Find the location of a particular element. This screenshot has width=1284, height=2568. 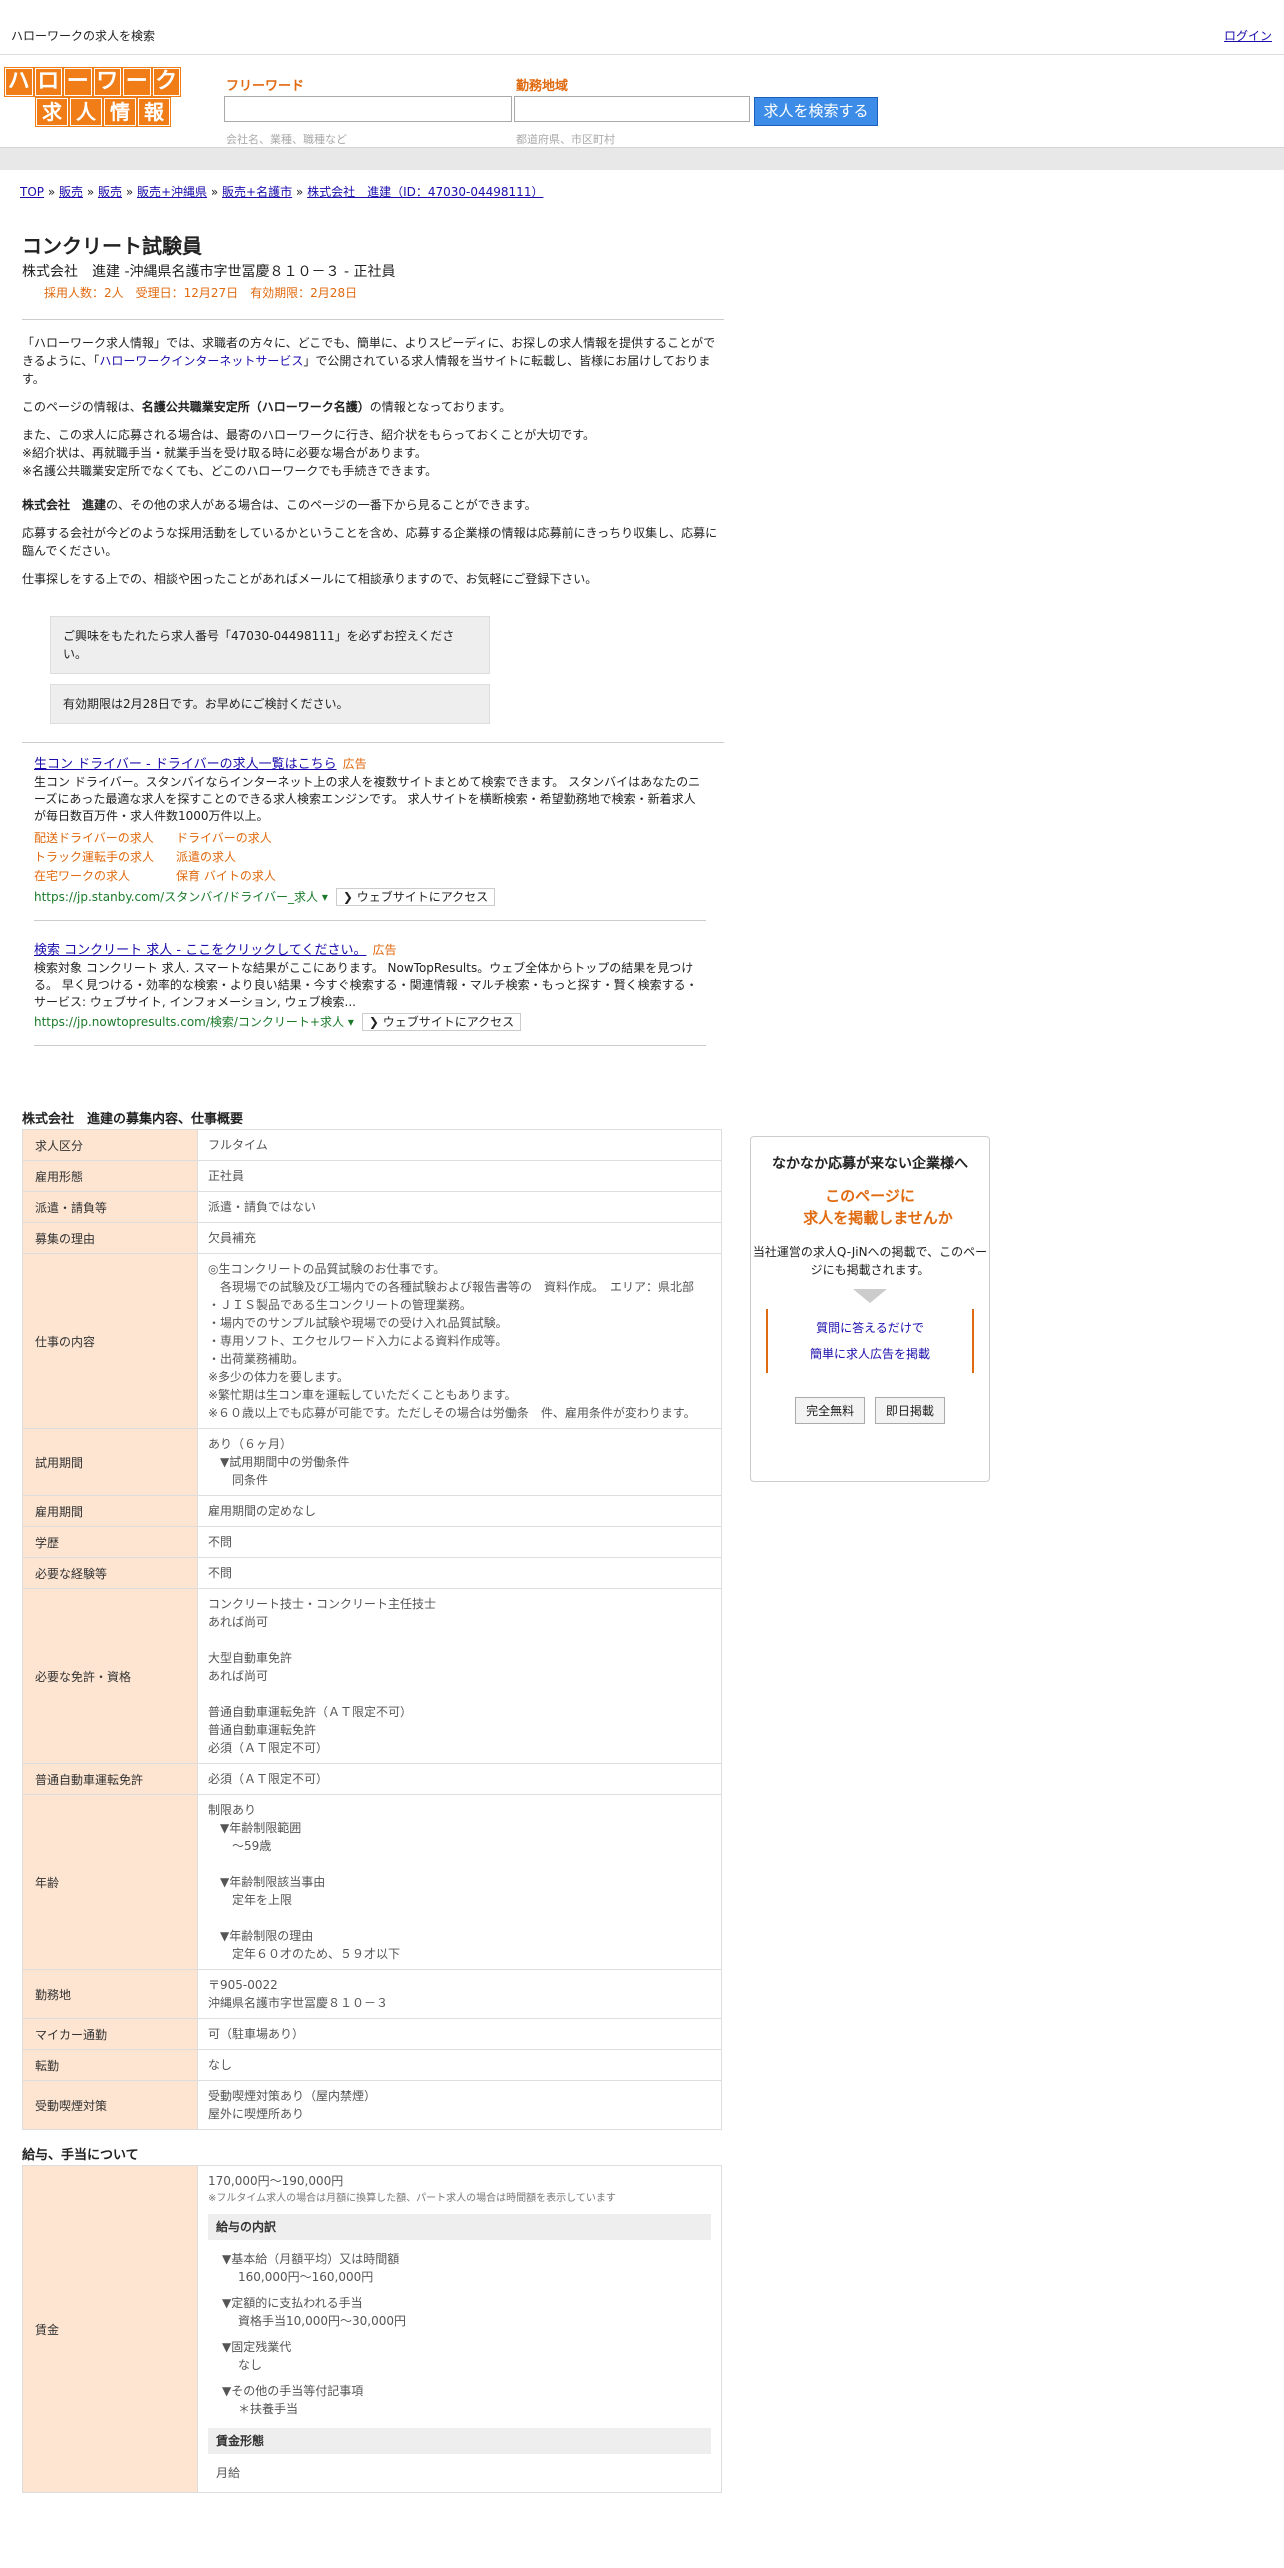

row-value: あり（６ヶ月） ▼試用期間中の労働条件 同条件 is located at coordinates (459, 1462).